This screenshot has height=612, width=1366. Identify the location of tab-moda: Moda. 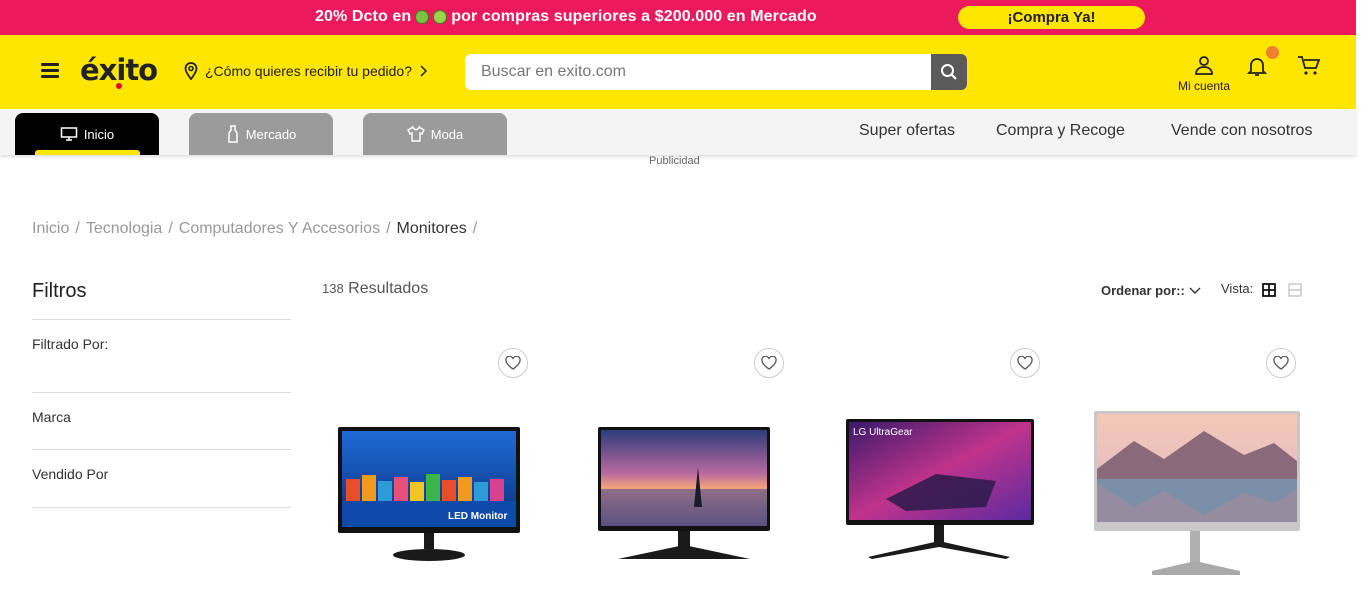
(435, 134).